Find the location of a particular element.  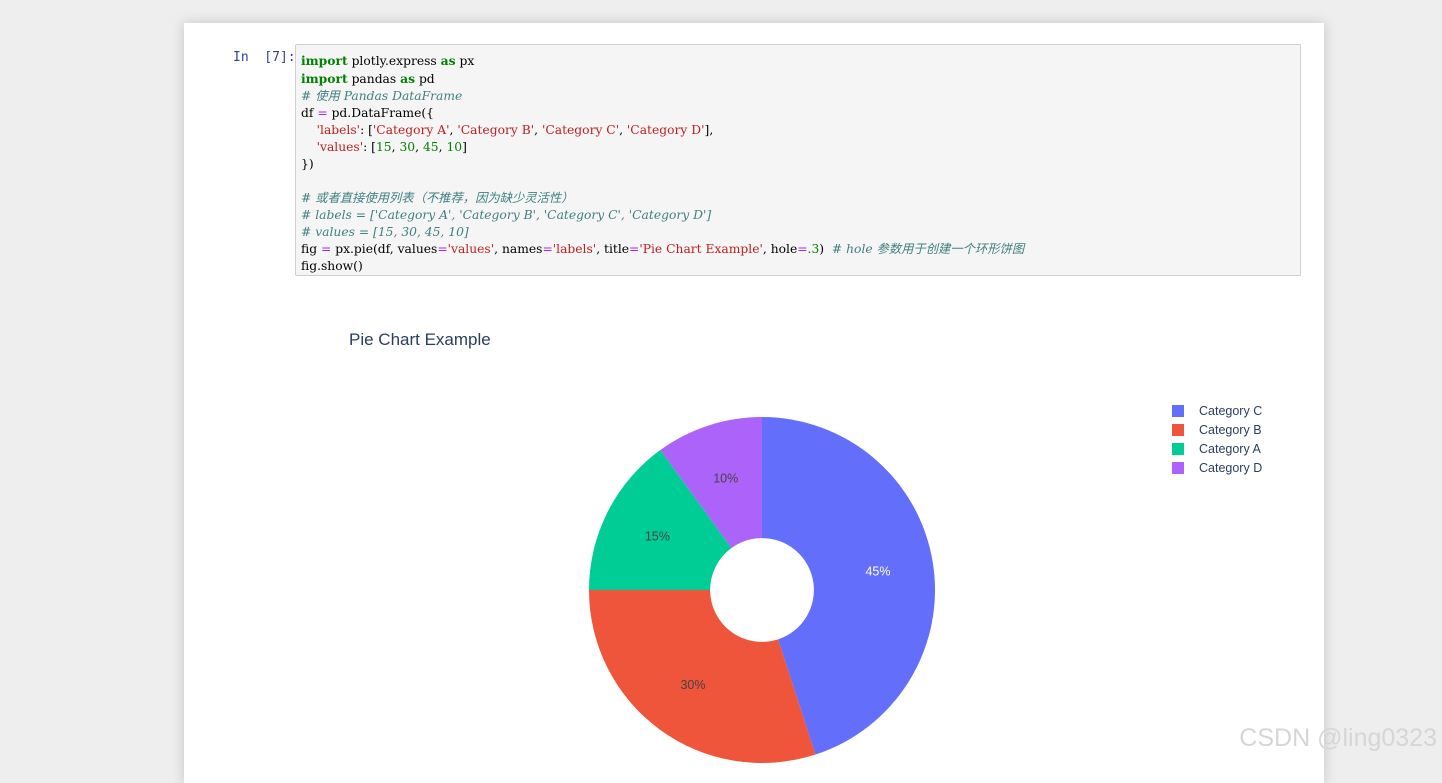

code-line: df = pd.DataFrame({ is located at coordinates (367, 113).